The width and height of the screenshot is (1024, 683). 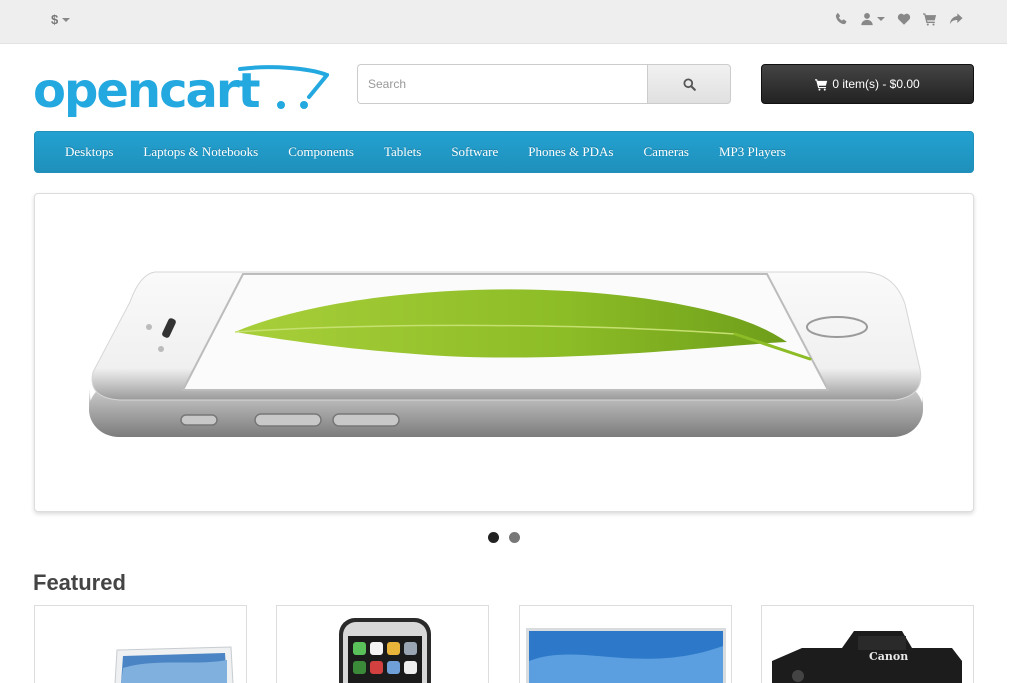 I want to click on product-card-camera: Canon, so click(x=867, y=644).